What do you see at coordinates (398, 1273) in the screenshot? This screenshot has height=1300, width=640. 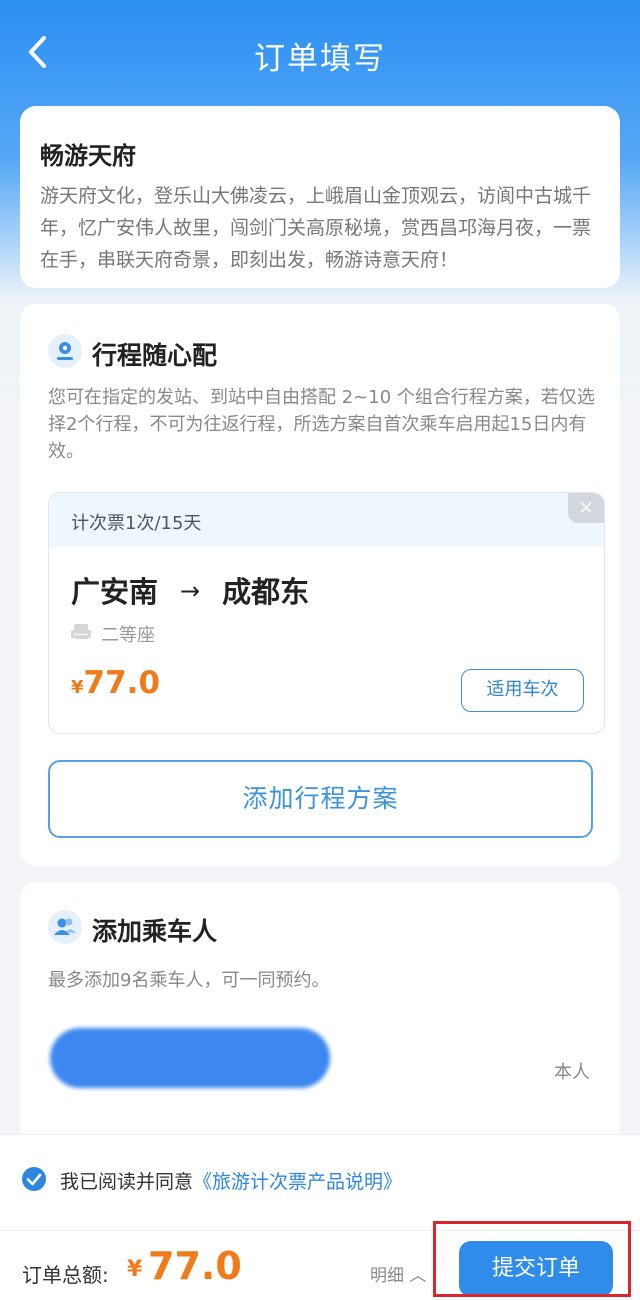 I see `price-detail-button: 明细 ︿` at bounding box center [398, 1273].